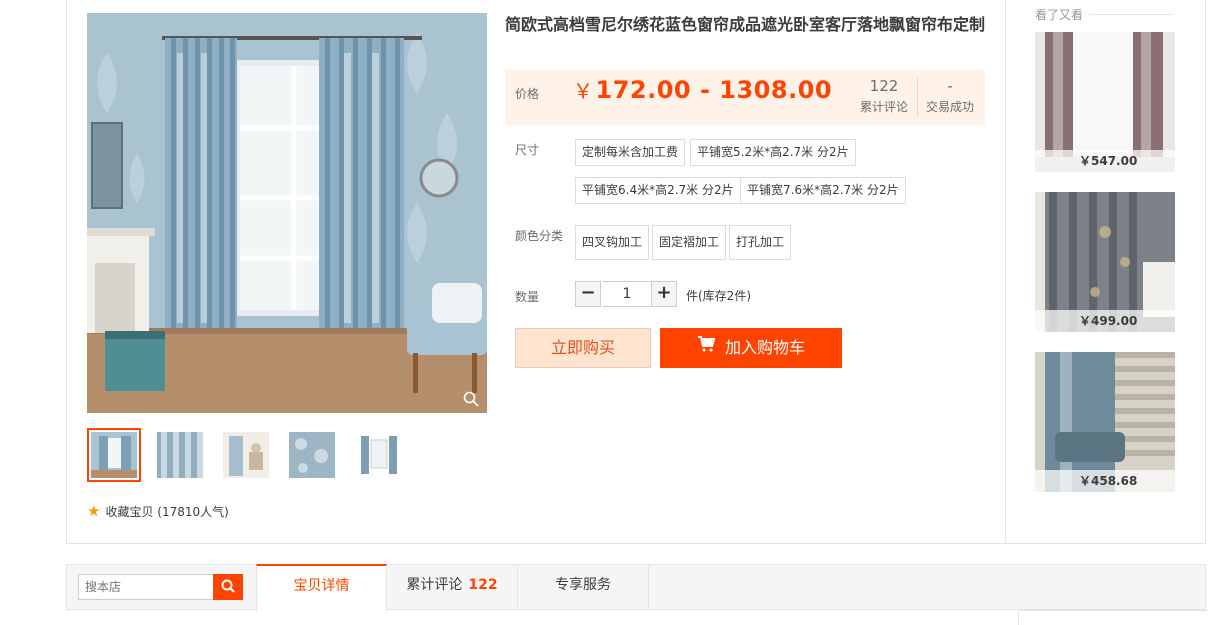  Describe the element at coordinates (718, 296) in the screenshot. I see `stock-text: 件(库存2件)` at that location.